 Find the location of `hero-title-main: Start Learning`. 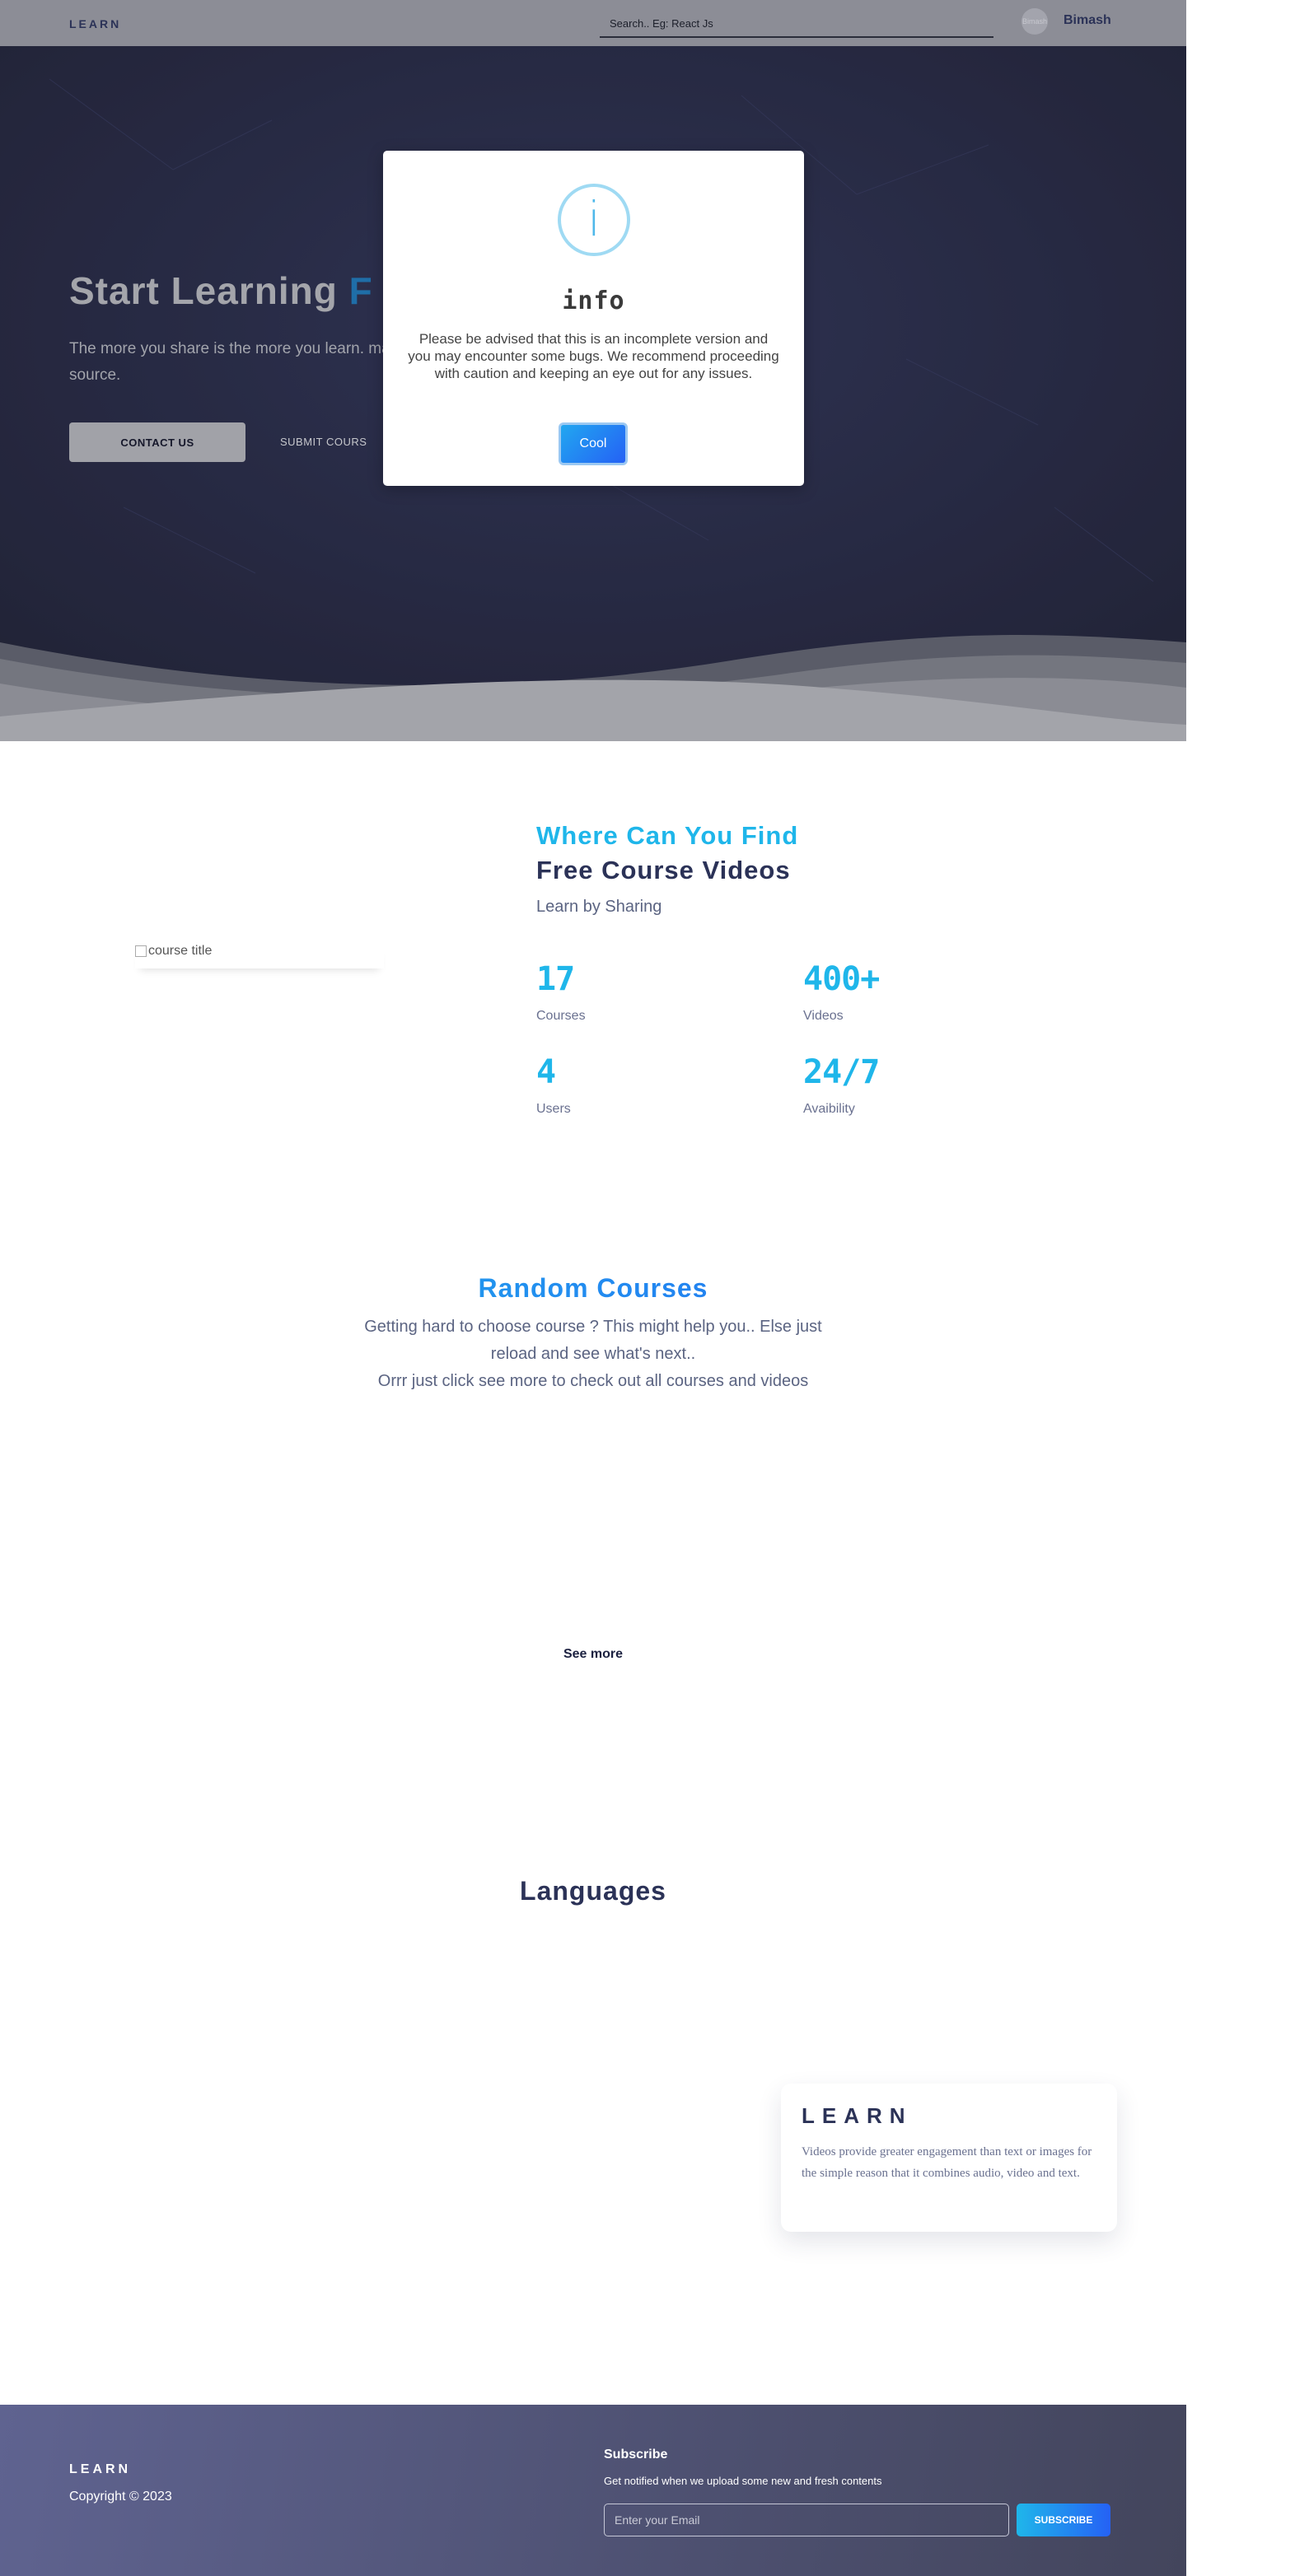

hero-title-main: Start Learning is located at coordinates (209, 290).